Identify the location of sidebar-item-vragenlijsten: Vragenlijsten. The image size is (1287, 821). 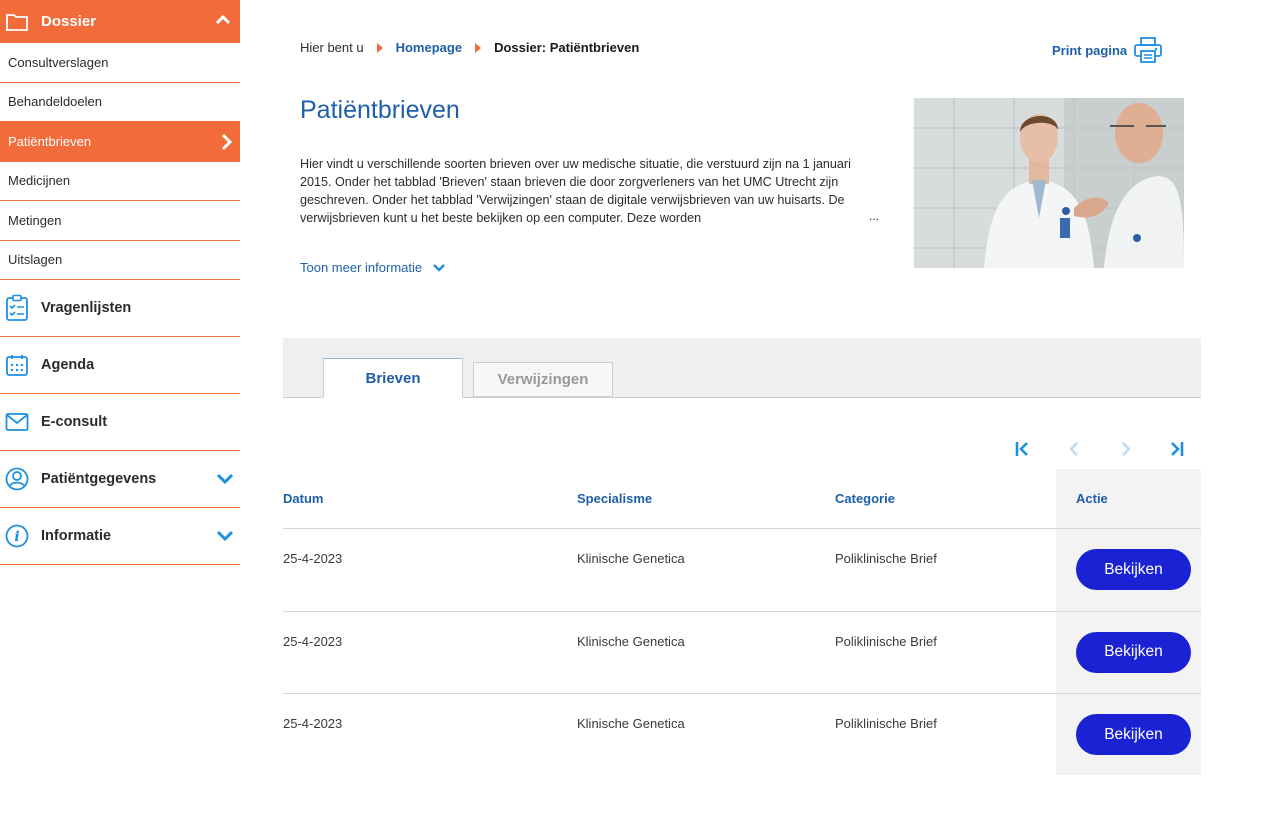
(120, 308).